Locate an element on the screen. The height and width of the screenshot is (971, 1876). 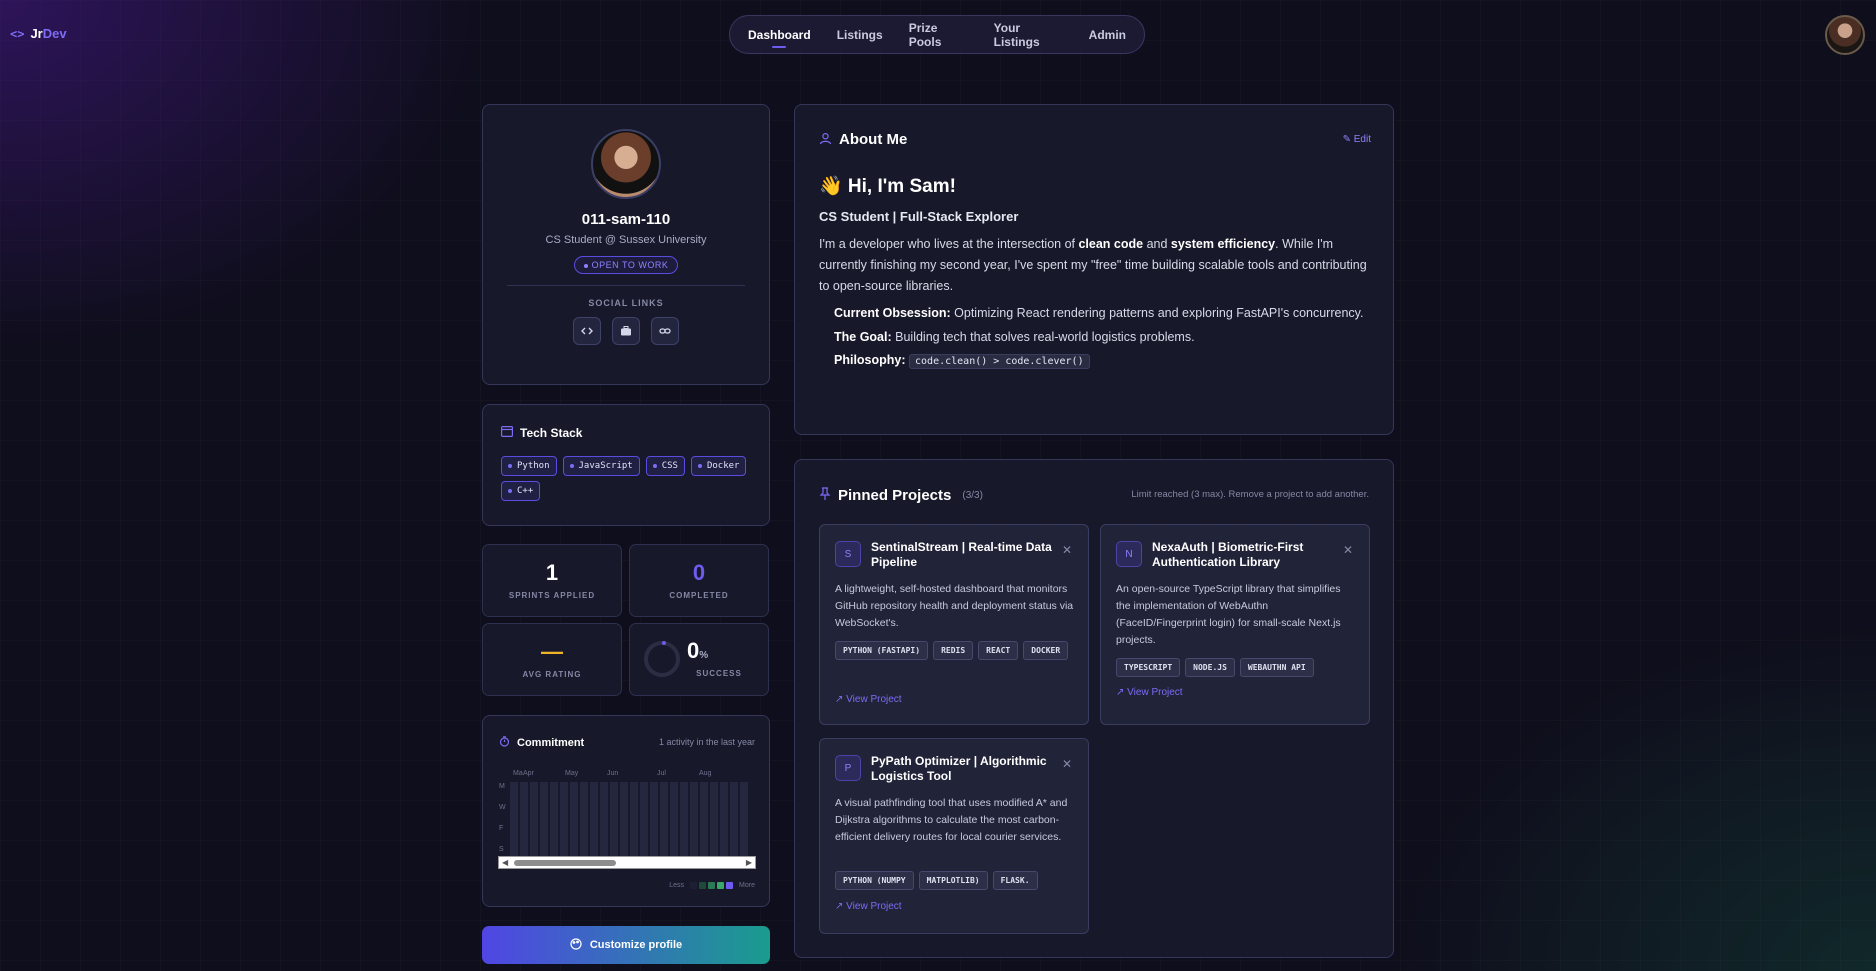
social-links-label: SOCIAL LINKS is located at coordinates (626, 303).